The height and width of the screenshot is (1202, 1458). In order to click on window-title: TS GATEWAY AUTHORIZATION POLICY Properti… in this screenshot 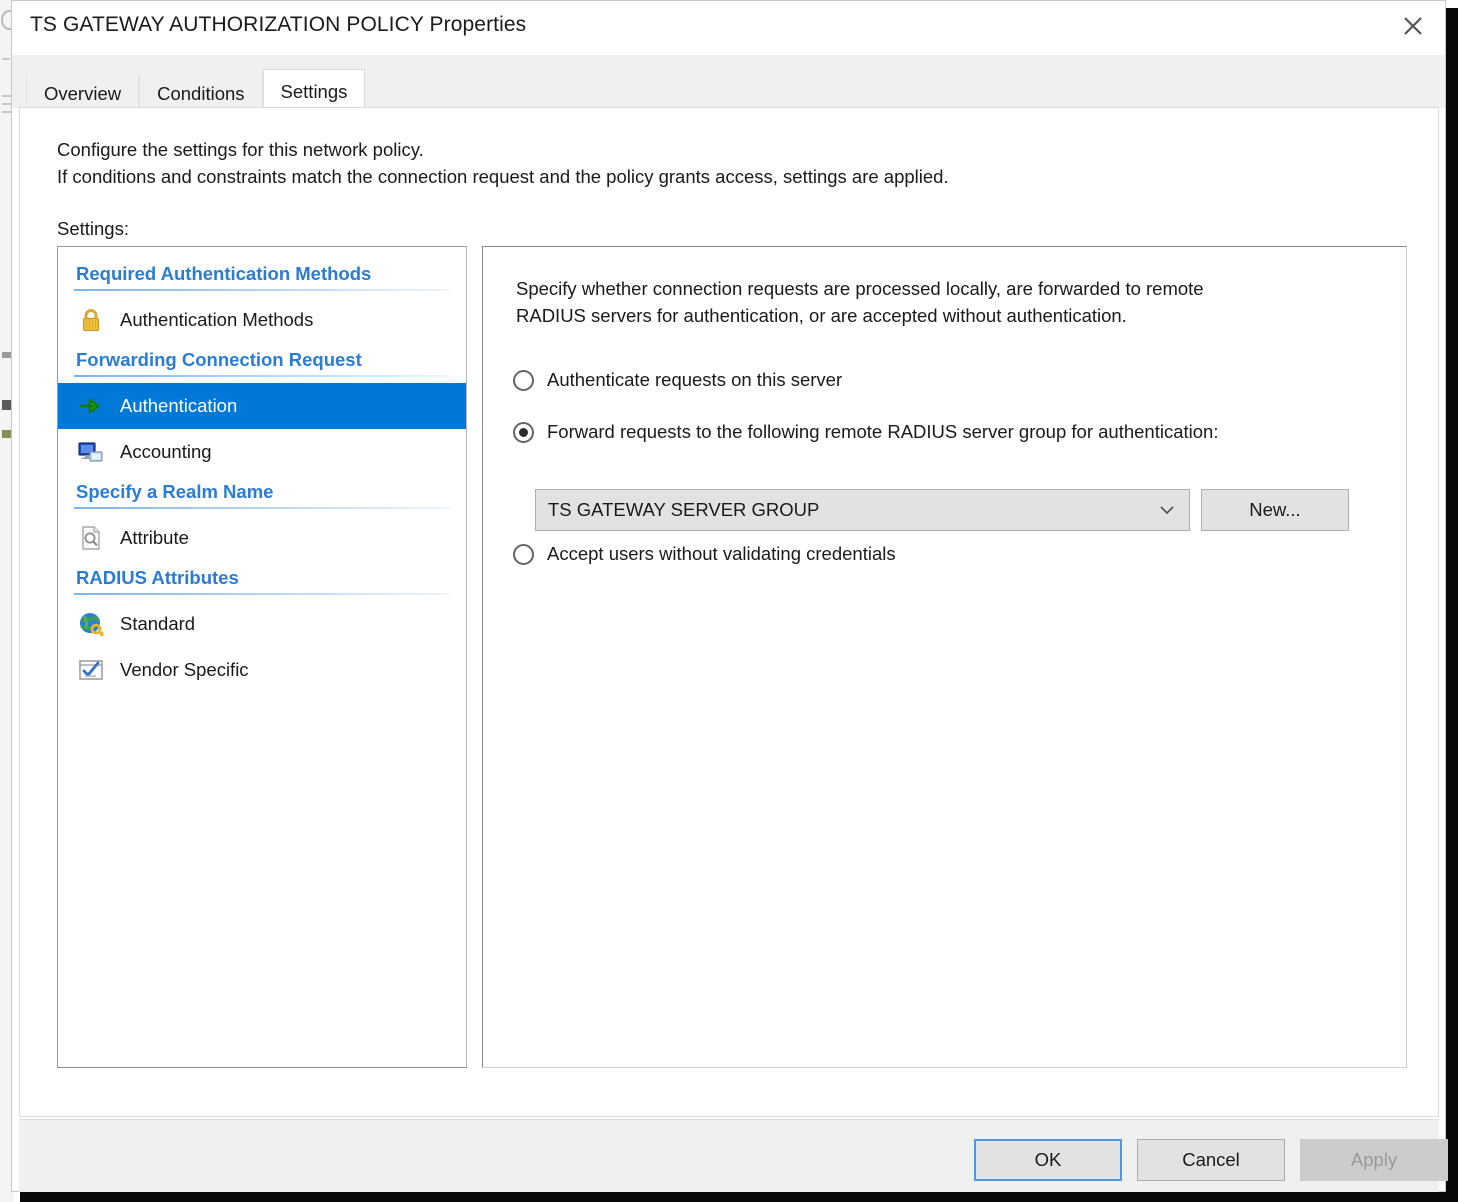, I will do `click(278, 24)`.